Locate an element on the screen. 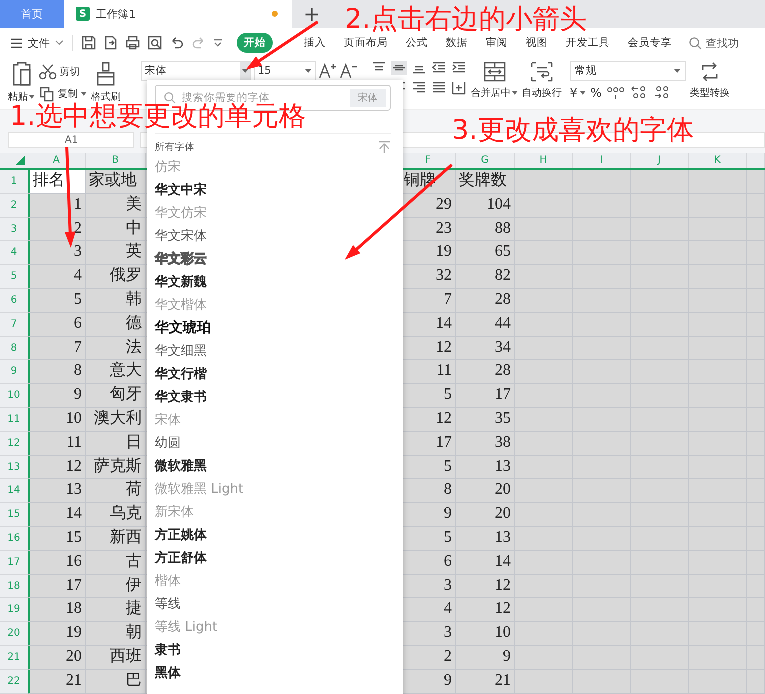 The height and width of the screenshot is (694, 765). font-option: 隶书 is located at coordinates (273, 650).